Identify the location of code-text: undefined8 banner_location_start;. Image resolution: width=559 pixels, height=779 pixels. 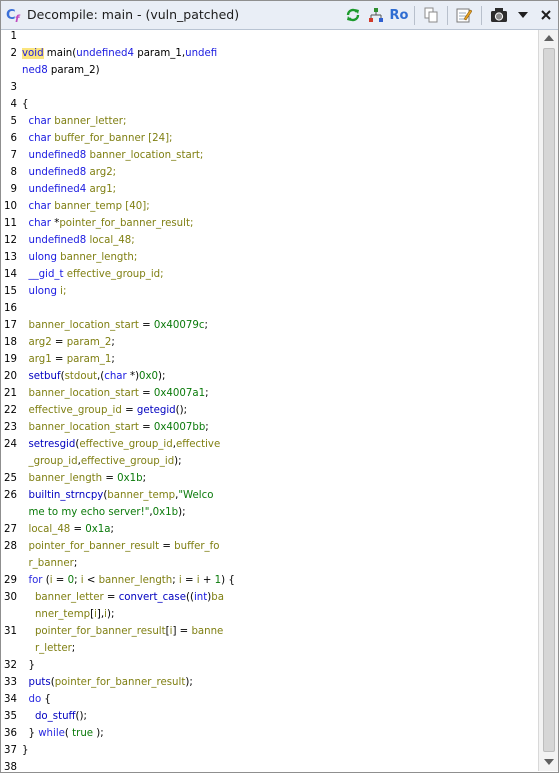
(112, 155).